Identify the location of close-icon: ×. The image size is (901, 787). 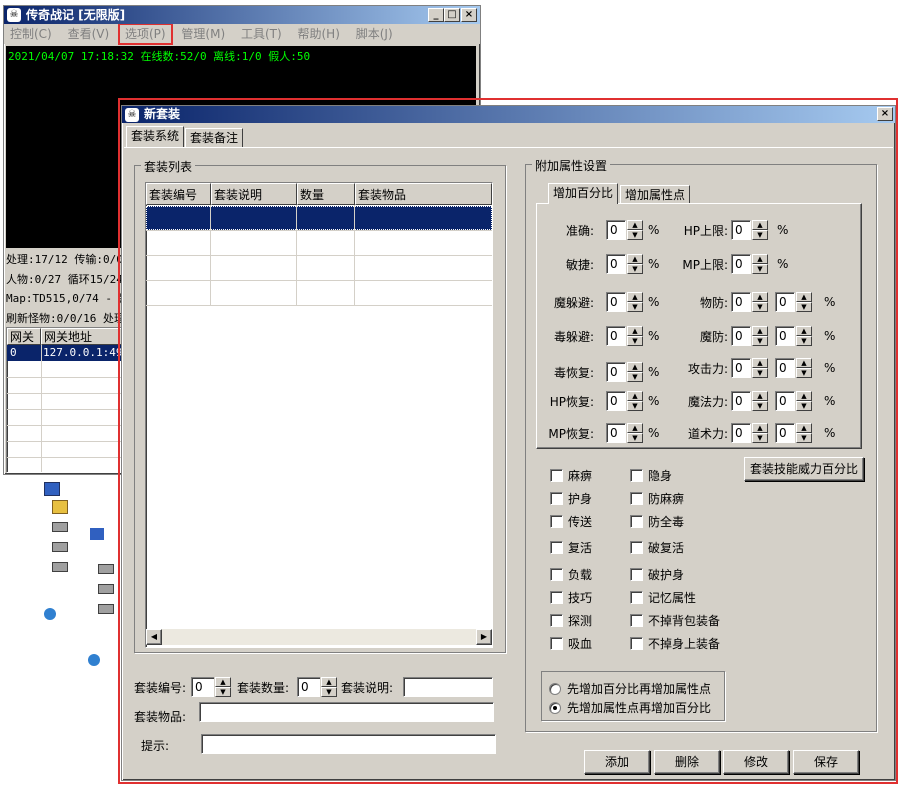
(885, 114).